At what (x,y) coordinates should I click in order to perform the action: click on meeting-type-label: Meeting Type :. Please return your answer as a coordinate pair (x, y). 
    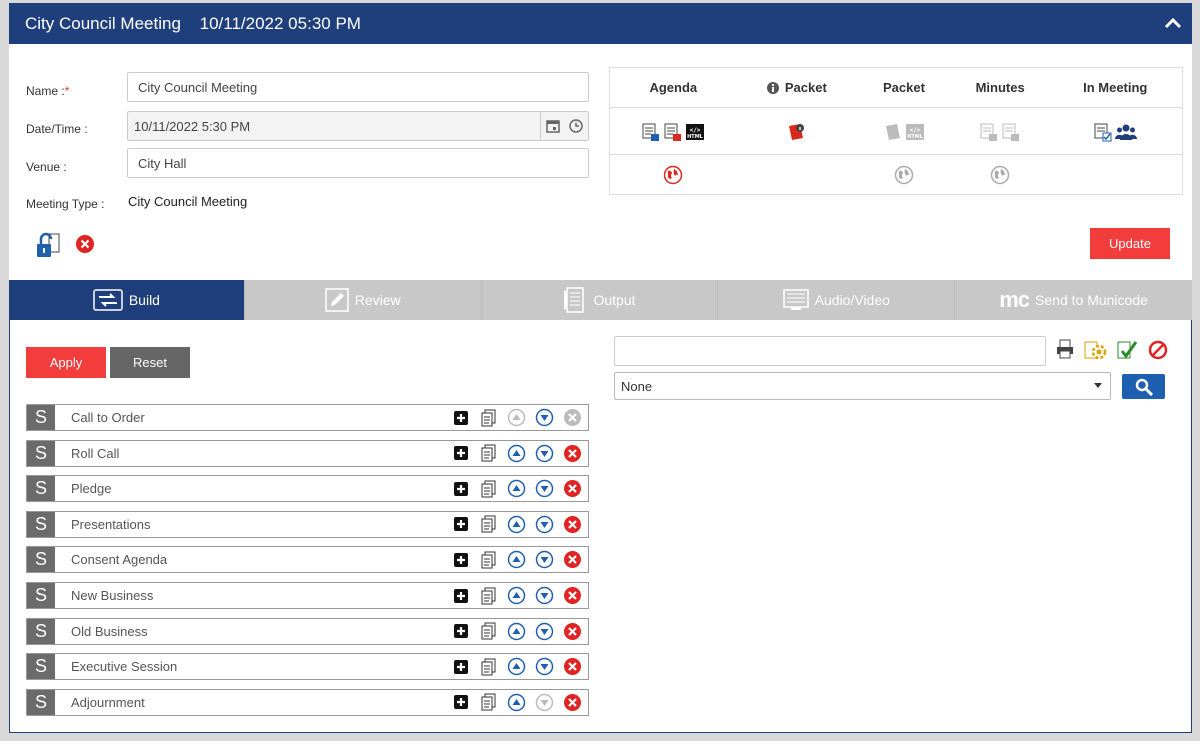
    Looking at the image, I should click on (65, 204).